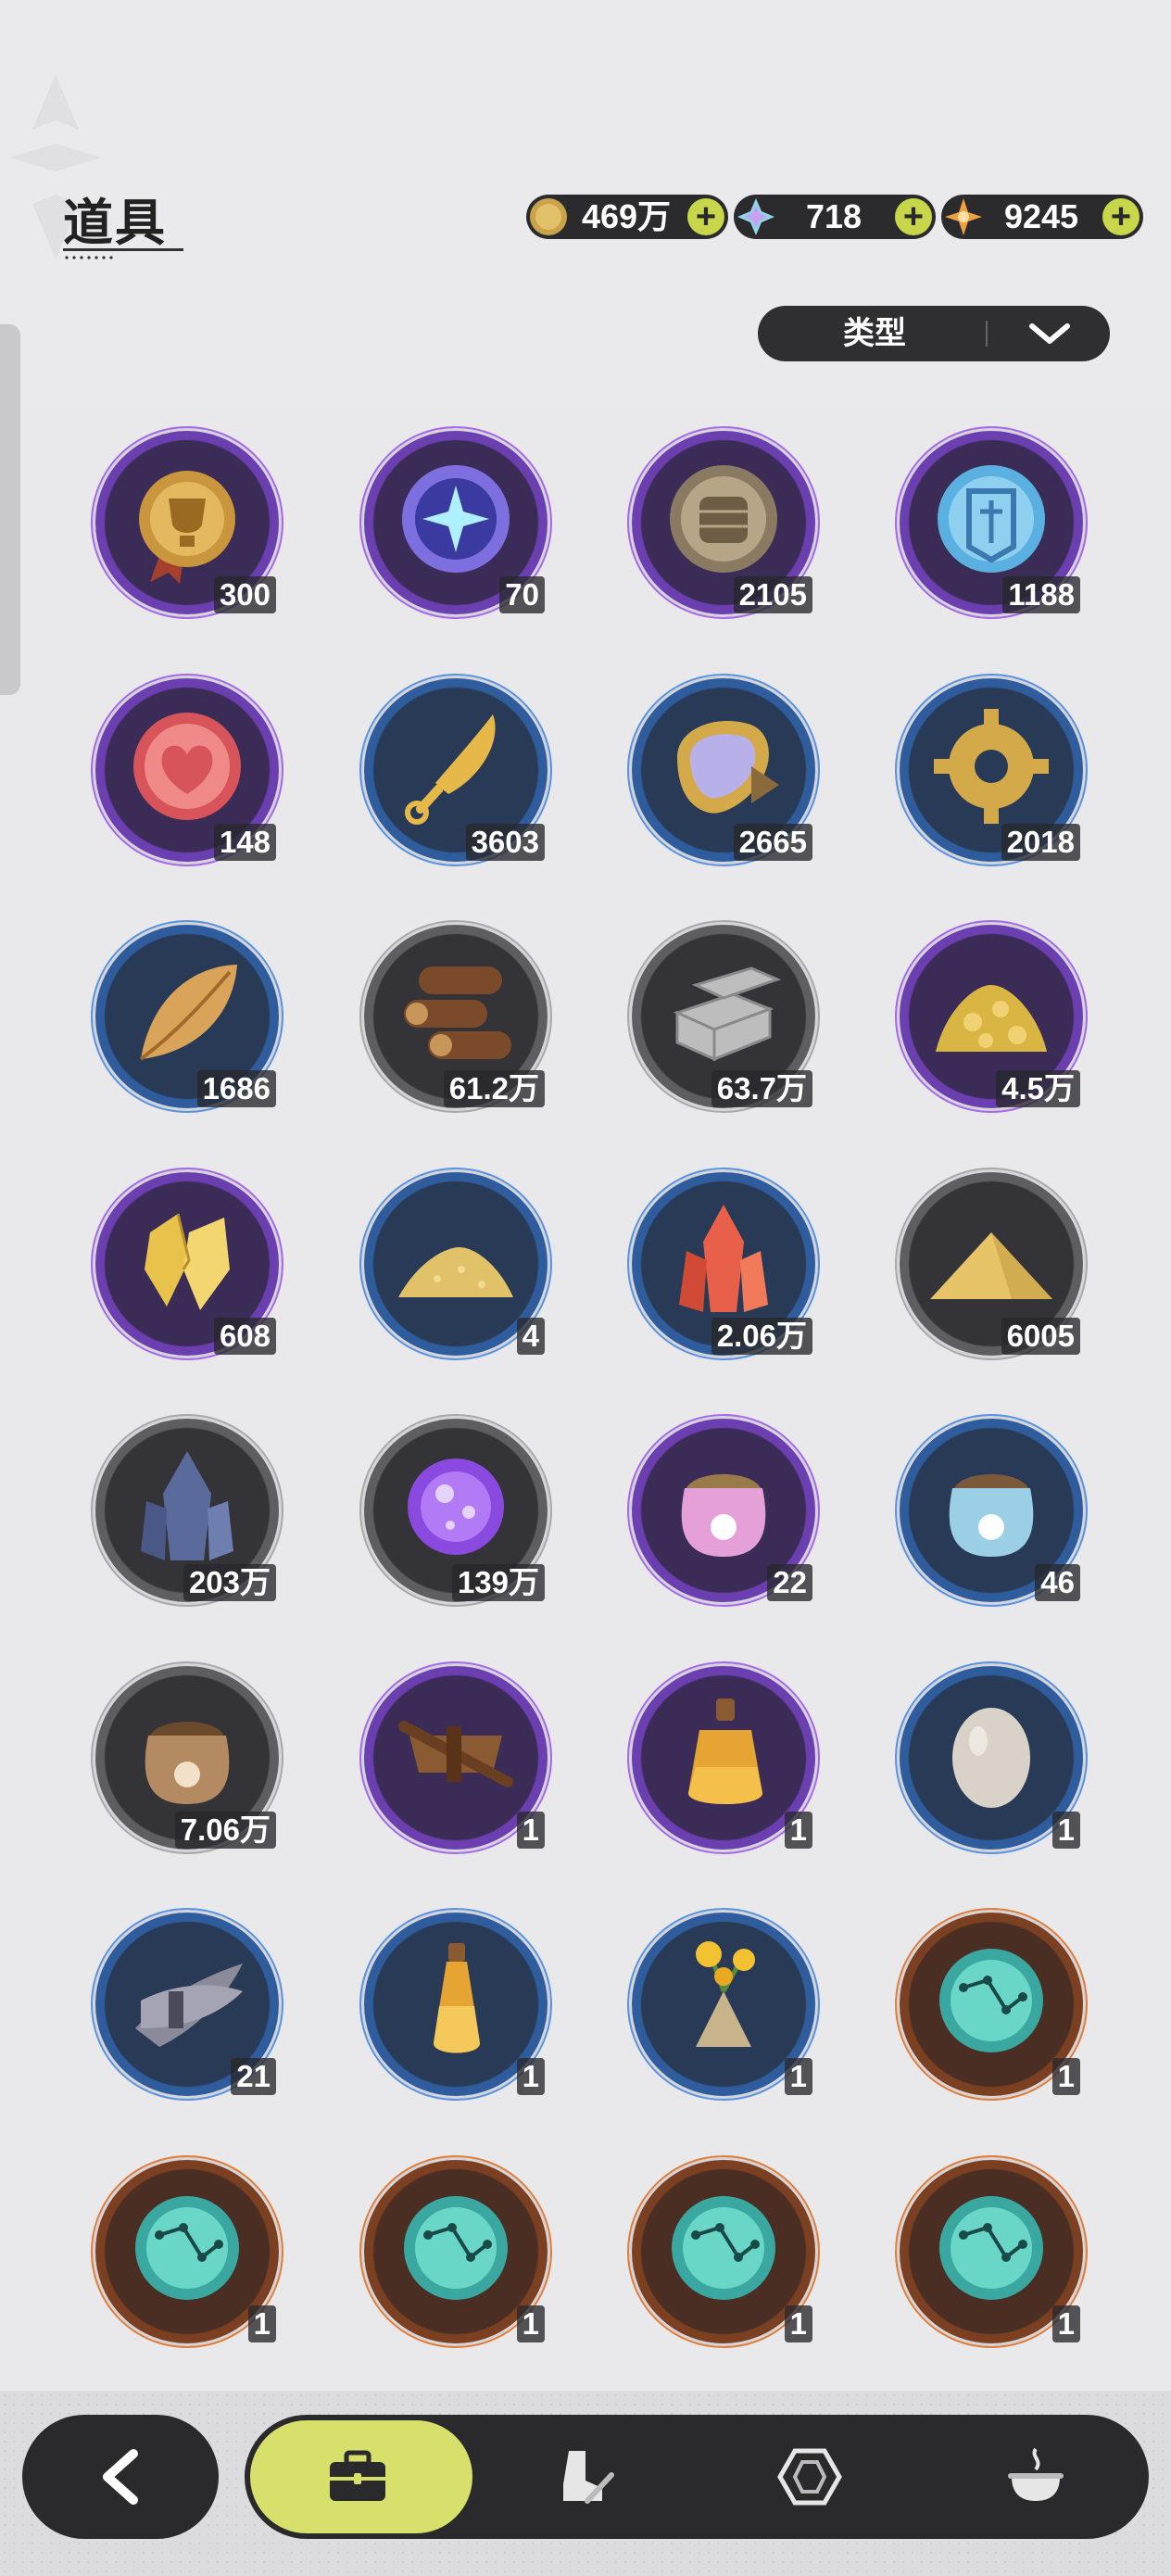 The width and height of the screenshot is (1171, 2576). I want to click on tab-cooking, so click(1036, 2477).